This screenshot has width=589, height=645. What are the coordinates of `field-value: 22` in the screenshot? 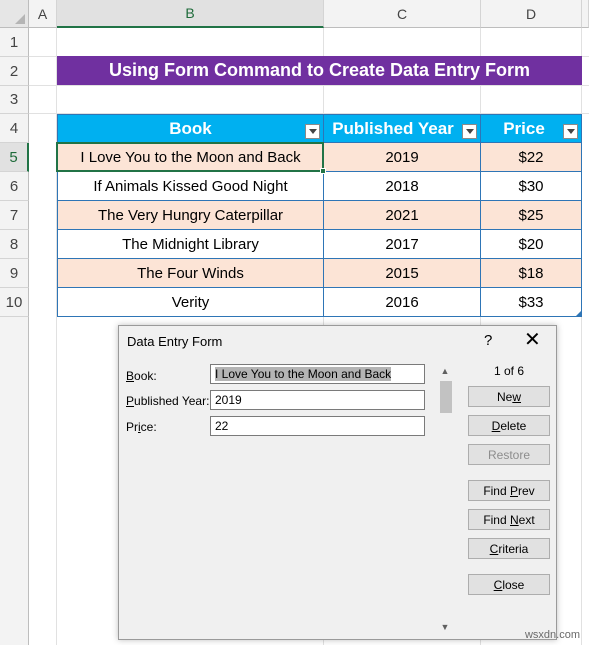 It's located at (222, 426).